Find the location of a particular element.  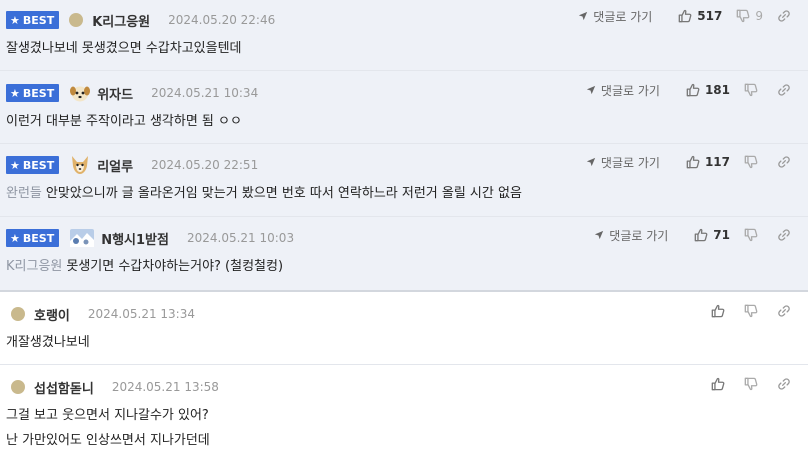

like-button: 117 is located at coordinates (708, 162).